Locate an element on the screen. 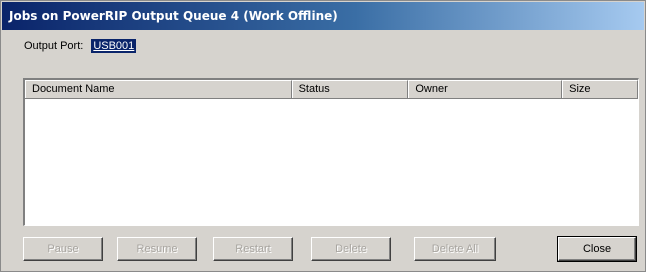 The width and height of the screenshot is (646, 272). close-button: Close is located at coordinates (597, 249).